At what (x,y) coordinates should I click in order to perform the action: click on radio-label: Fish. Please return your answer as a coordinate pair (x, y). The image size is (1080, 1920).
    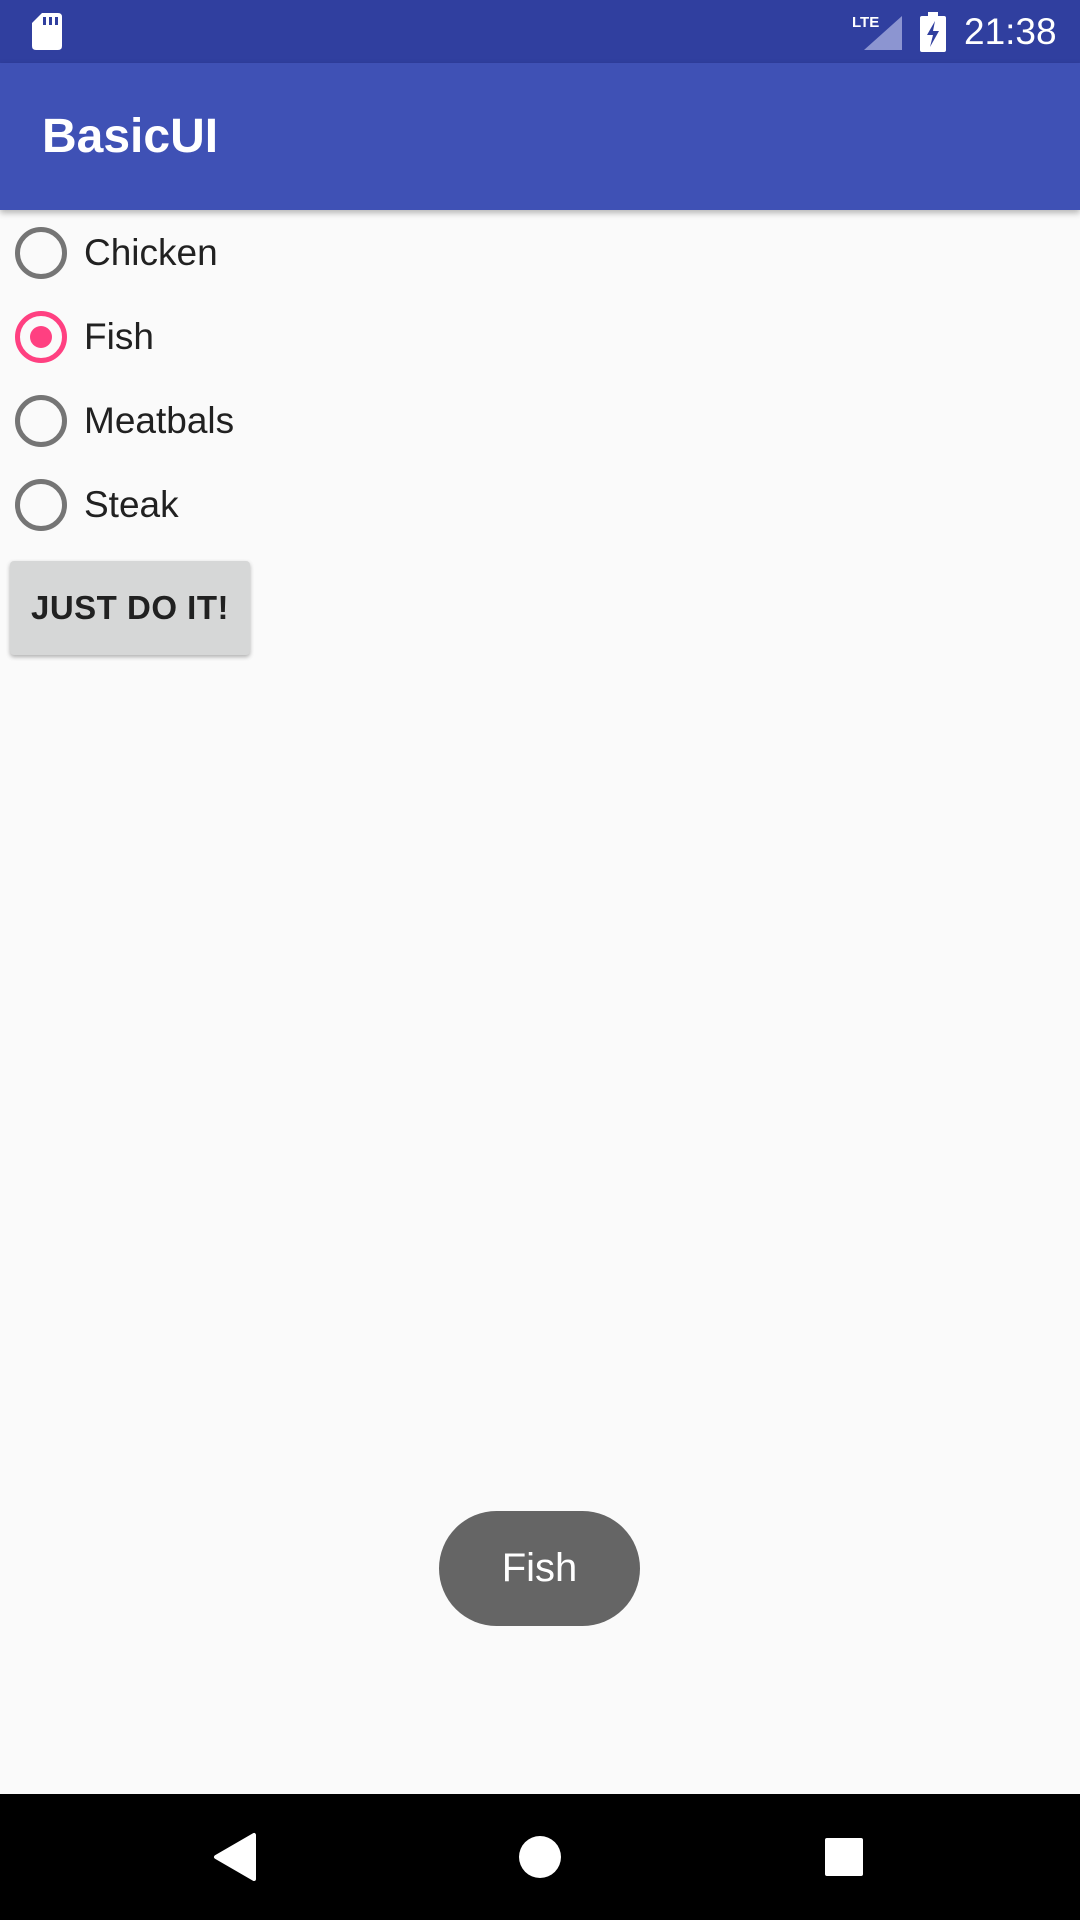
    Looking at the image, I should click on (119, 336).